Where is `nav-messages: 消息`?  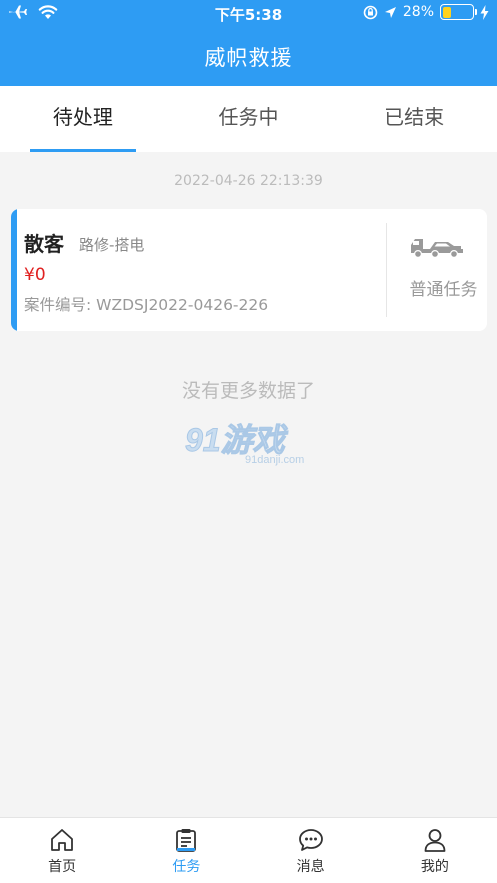
nav-messages: 消息 is located at coordinates (311, 850).